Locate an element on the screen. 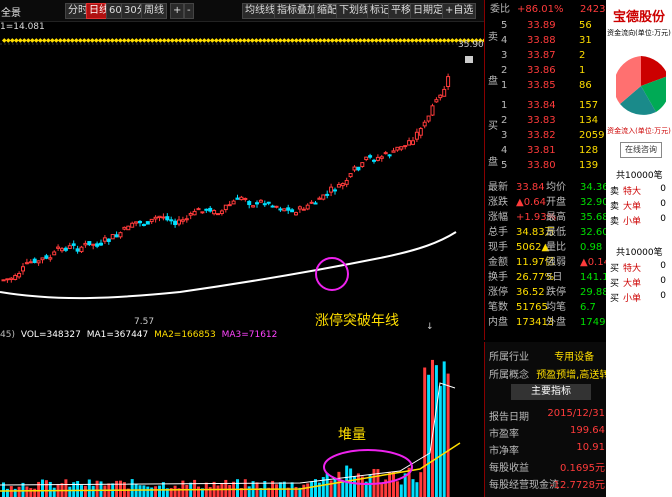 This screenshot has width=672, height=497. flow-row: 买特大 0 is located at coordinates (638, 267).